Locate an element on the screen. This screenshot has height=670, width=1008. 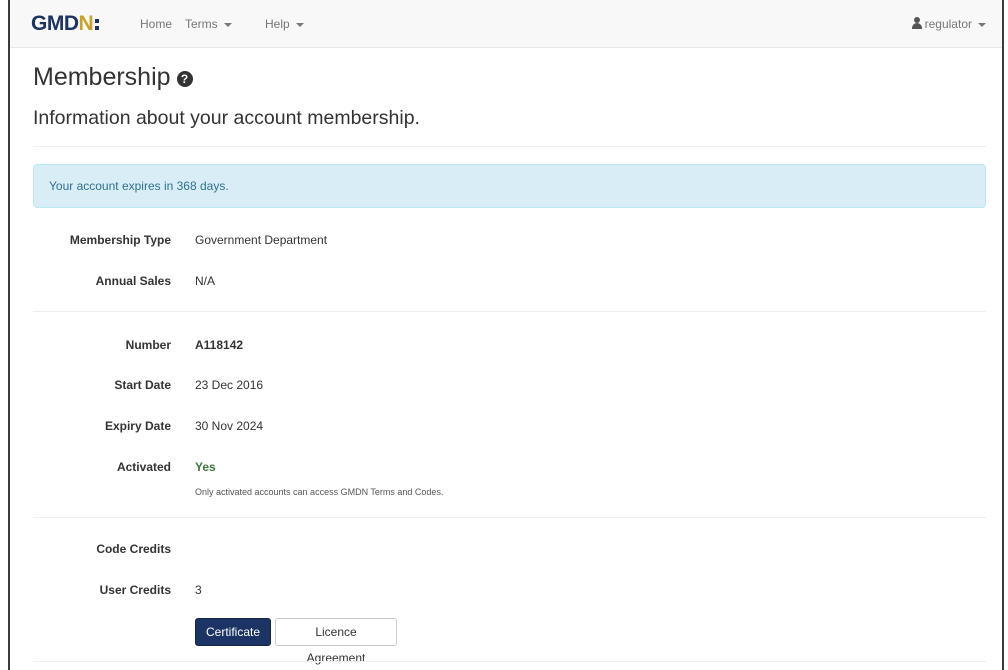
nav-home-link: Home is located at coordinates (156, 24).